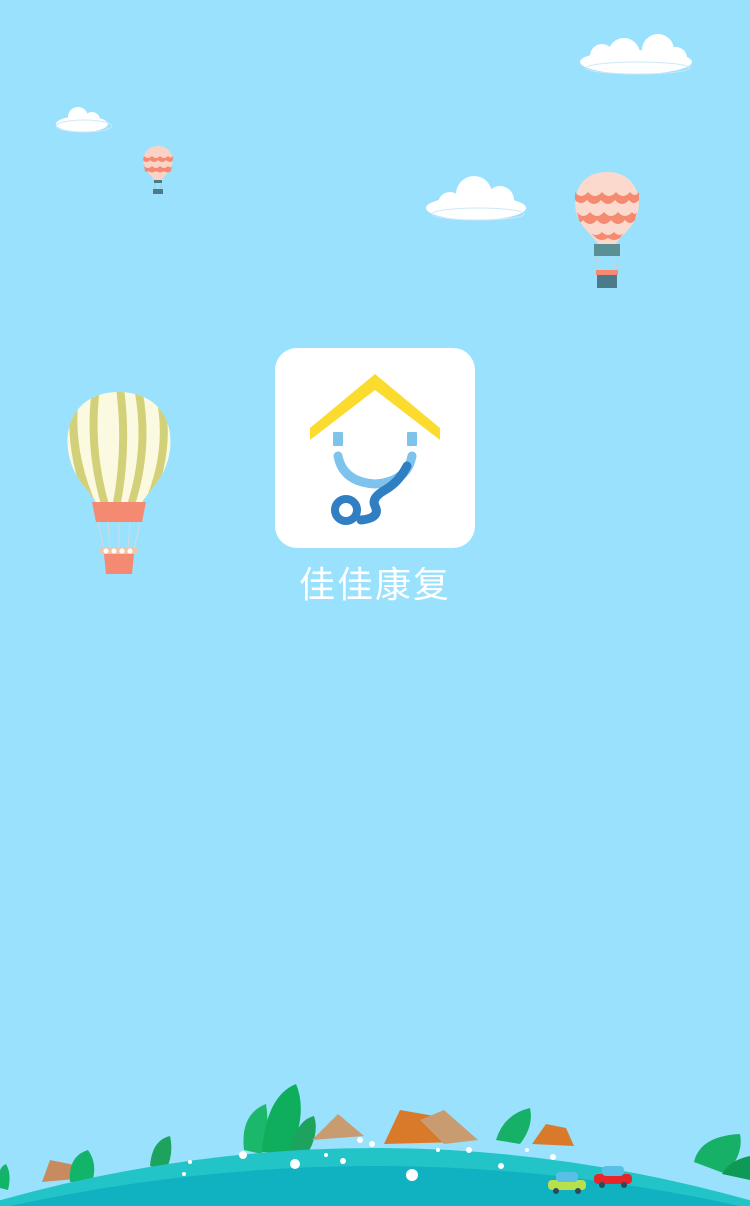 The image size is (750, 1206). I want to click on app-logo-icon, so click(375, 448).